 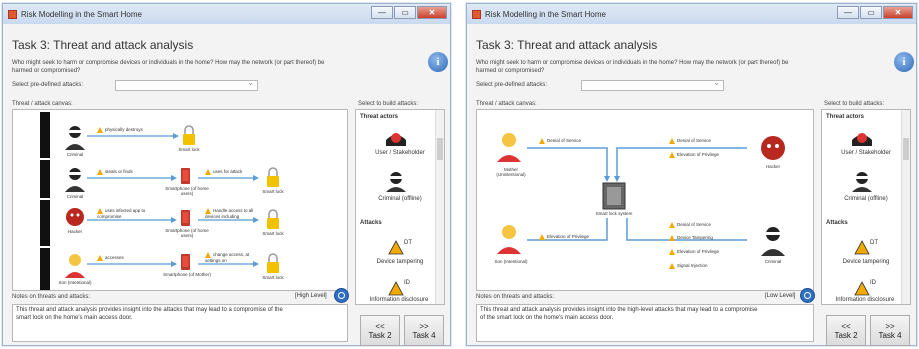 What do you see at coordinates (780, 296) in the screenshot?
I see `level-toggle: [Low Level]` at bounding box center [780, 296].